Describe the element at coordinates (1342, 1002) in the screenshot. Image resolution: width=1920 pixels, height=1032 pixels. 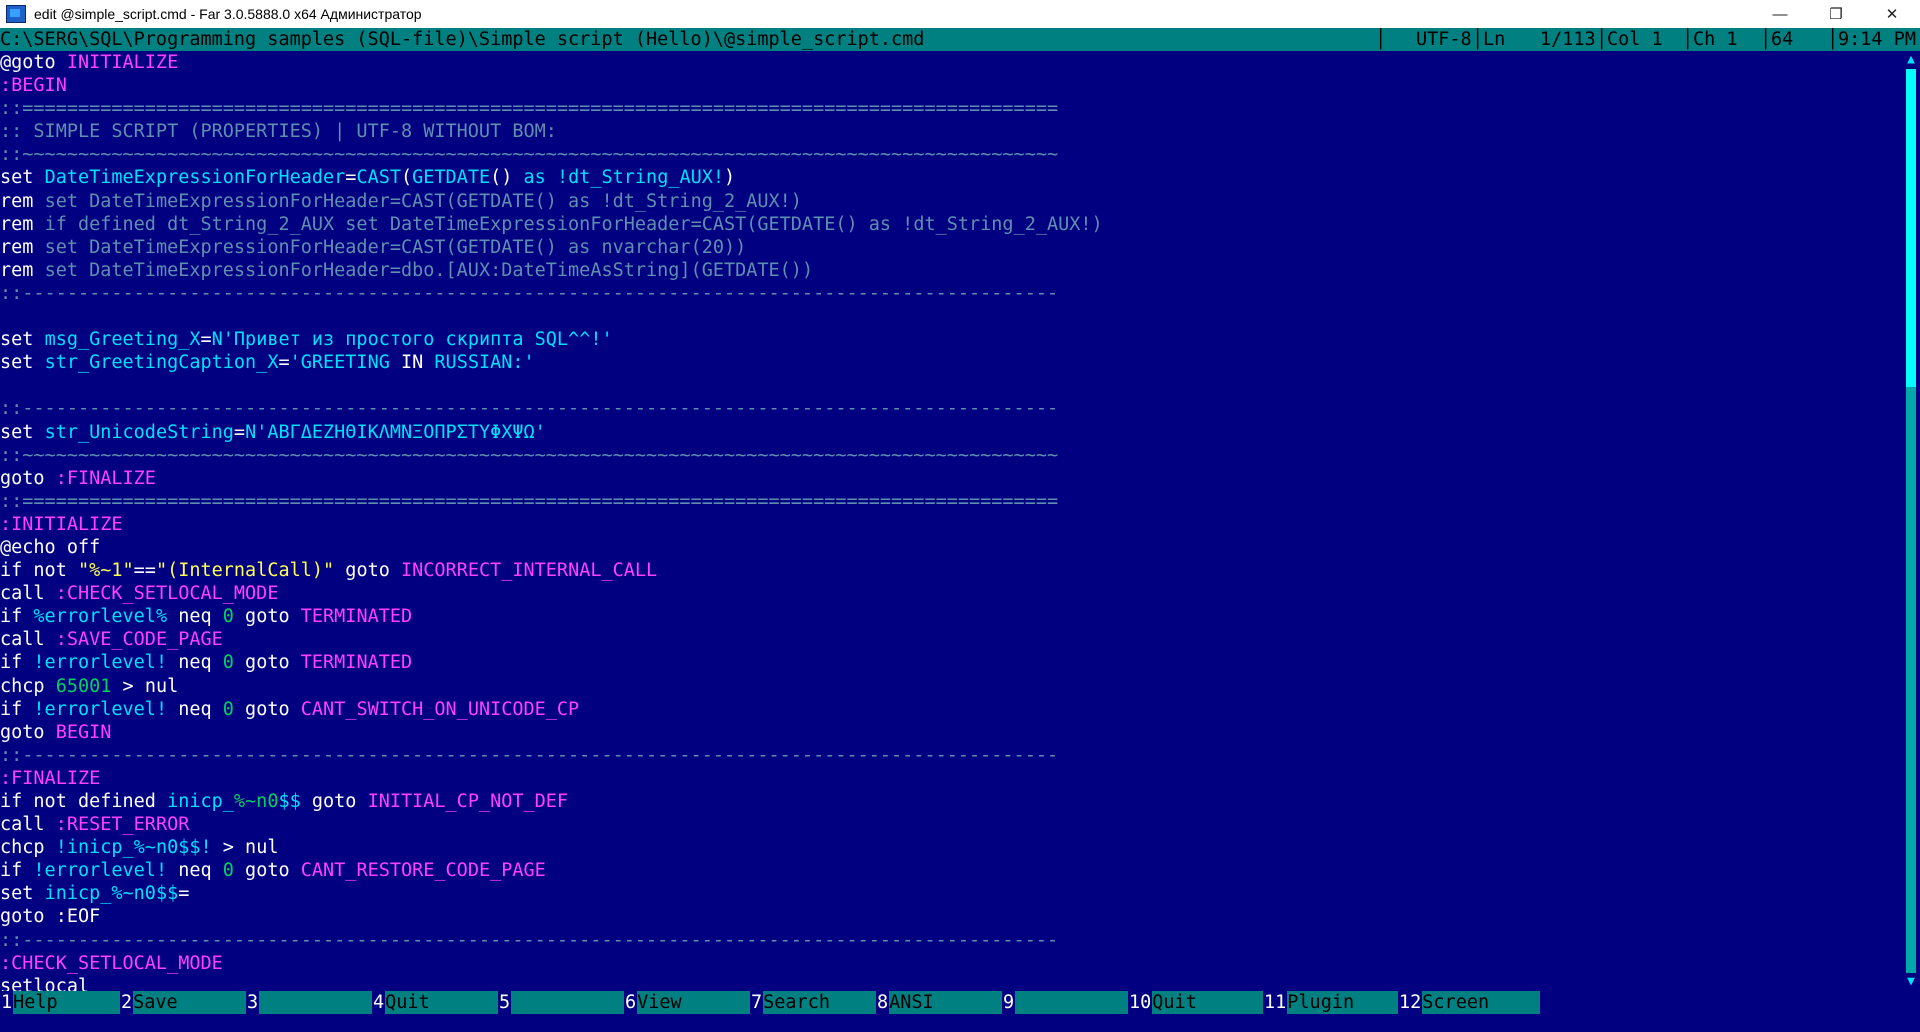
I see `fkey-label: Plugin` at that location.